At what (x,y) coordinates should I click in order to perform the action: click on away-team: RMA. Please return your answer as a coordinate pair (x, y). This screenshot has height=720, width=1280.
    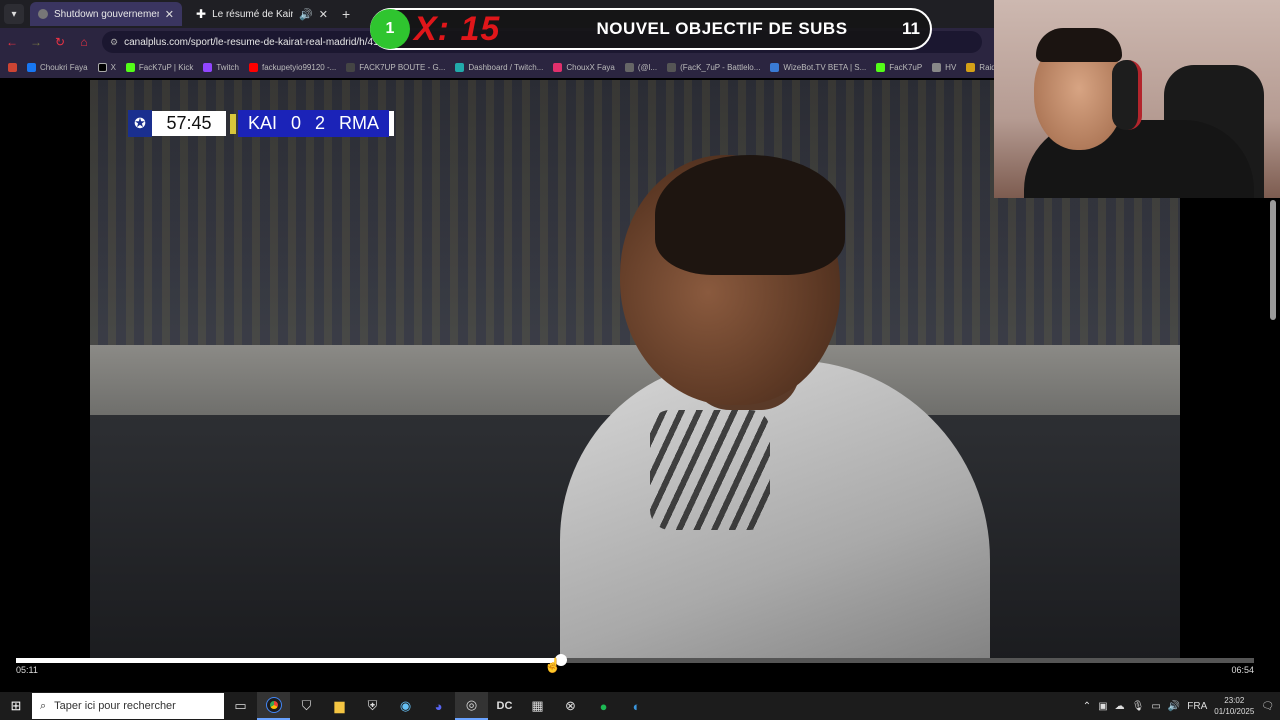
    Looking at the image, I should click on (359, 123).